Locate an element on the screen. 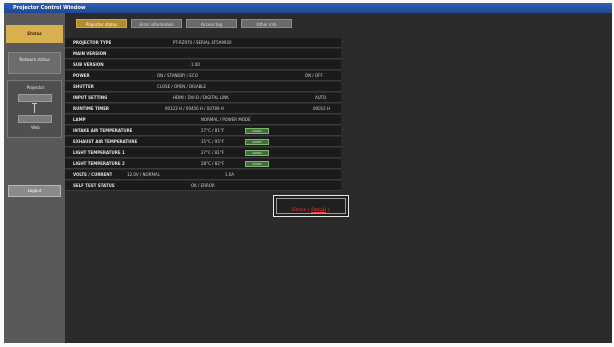 This screenshot has width=614, height=347. row-value-secondary: 00012 H is located at coordinates (322, 108).